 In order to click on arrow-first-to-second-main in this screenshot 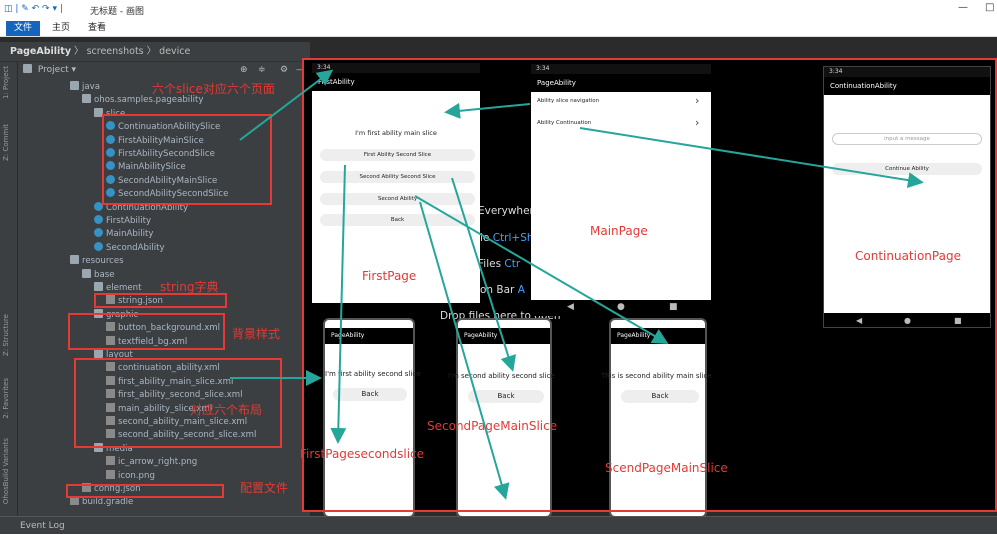, I will do `click(484, 274)`.